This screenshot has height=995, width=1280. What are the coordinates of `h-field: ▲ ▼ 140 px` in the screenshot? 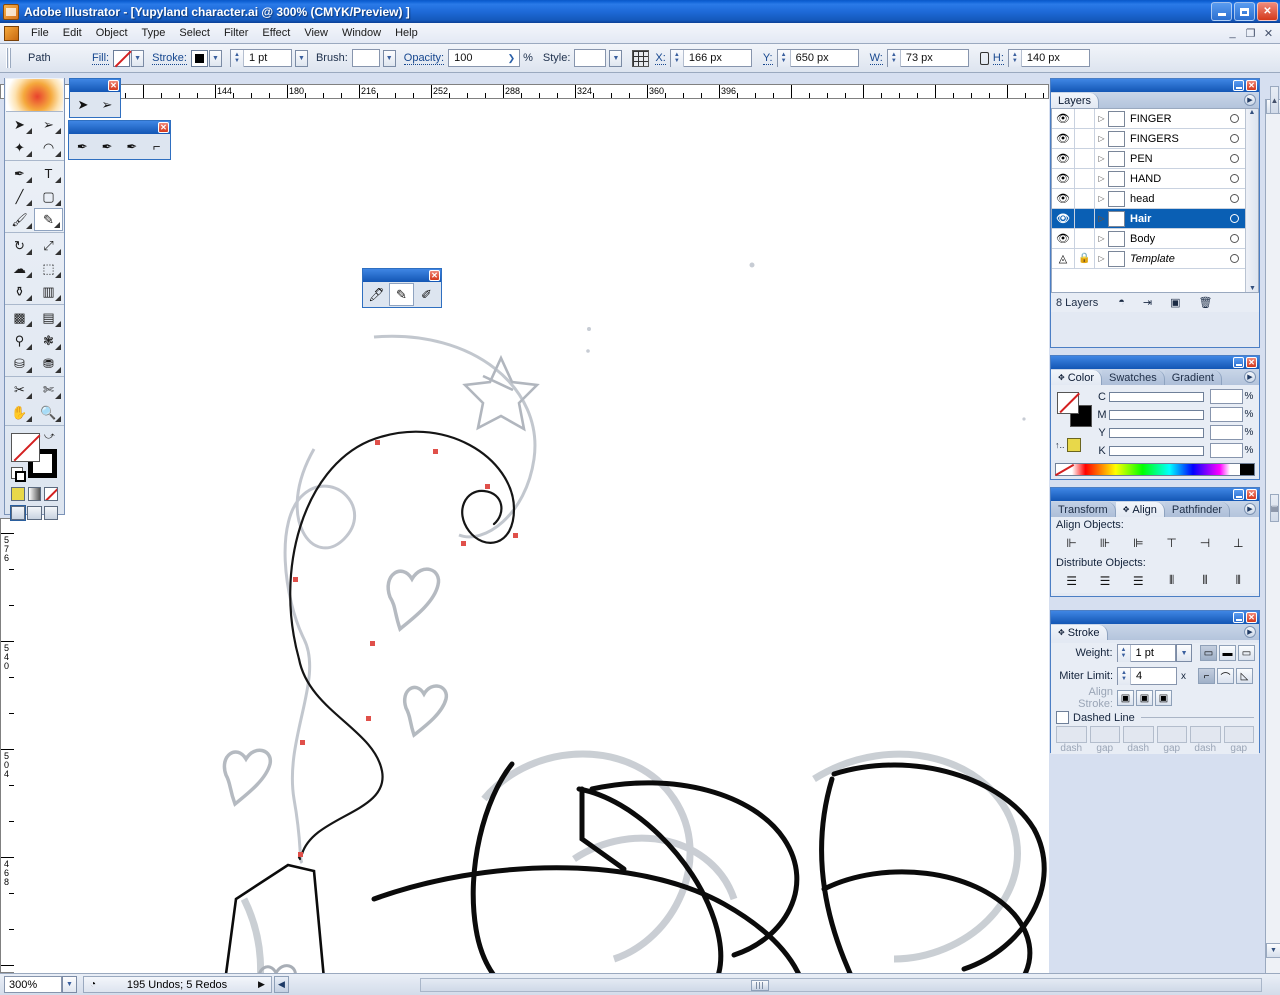 It's located at (1048, 58).